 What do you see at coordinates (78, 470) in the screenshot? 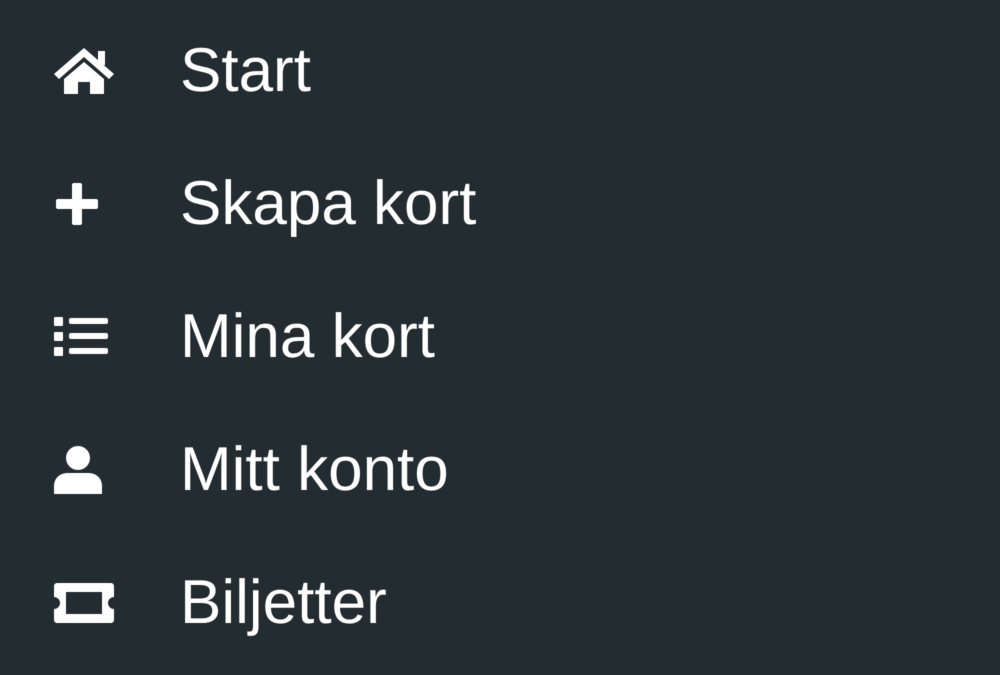
I see `user-icon` at bounding box center [78, 470].